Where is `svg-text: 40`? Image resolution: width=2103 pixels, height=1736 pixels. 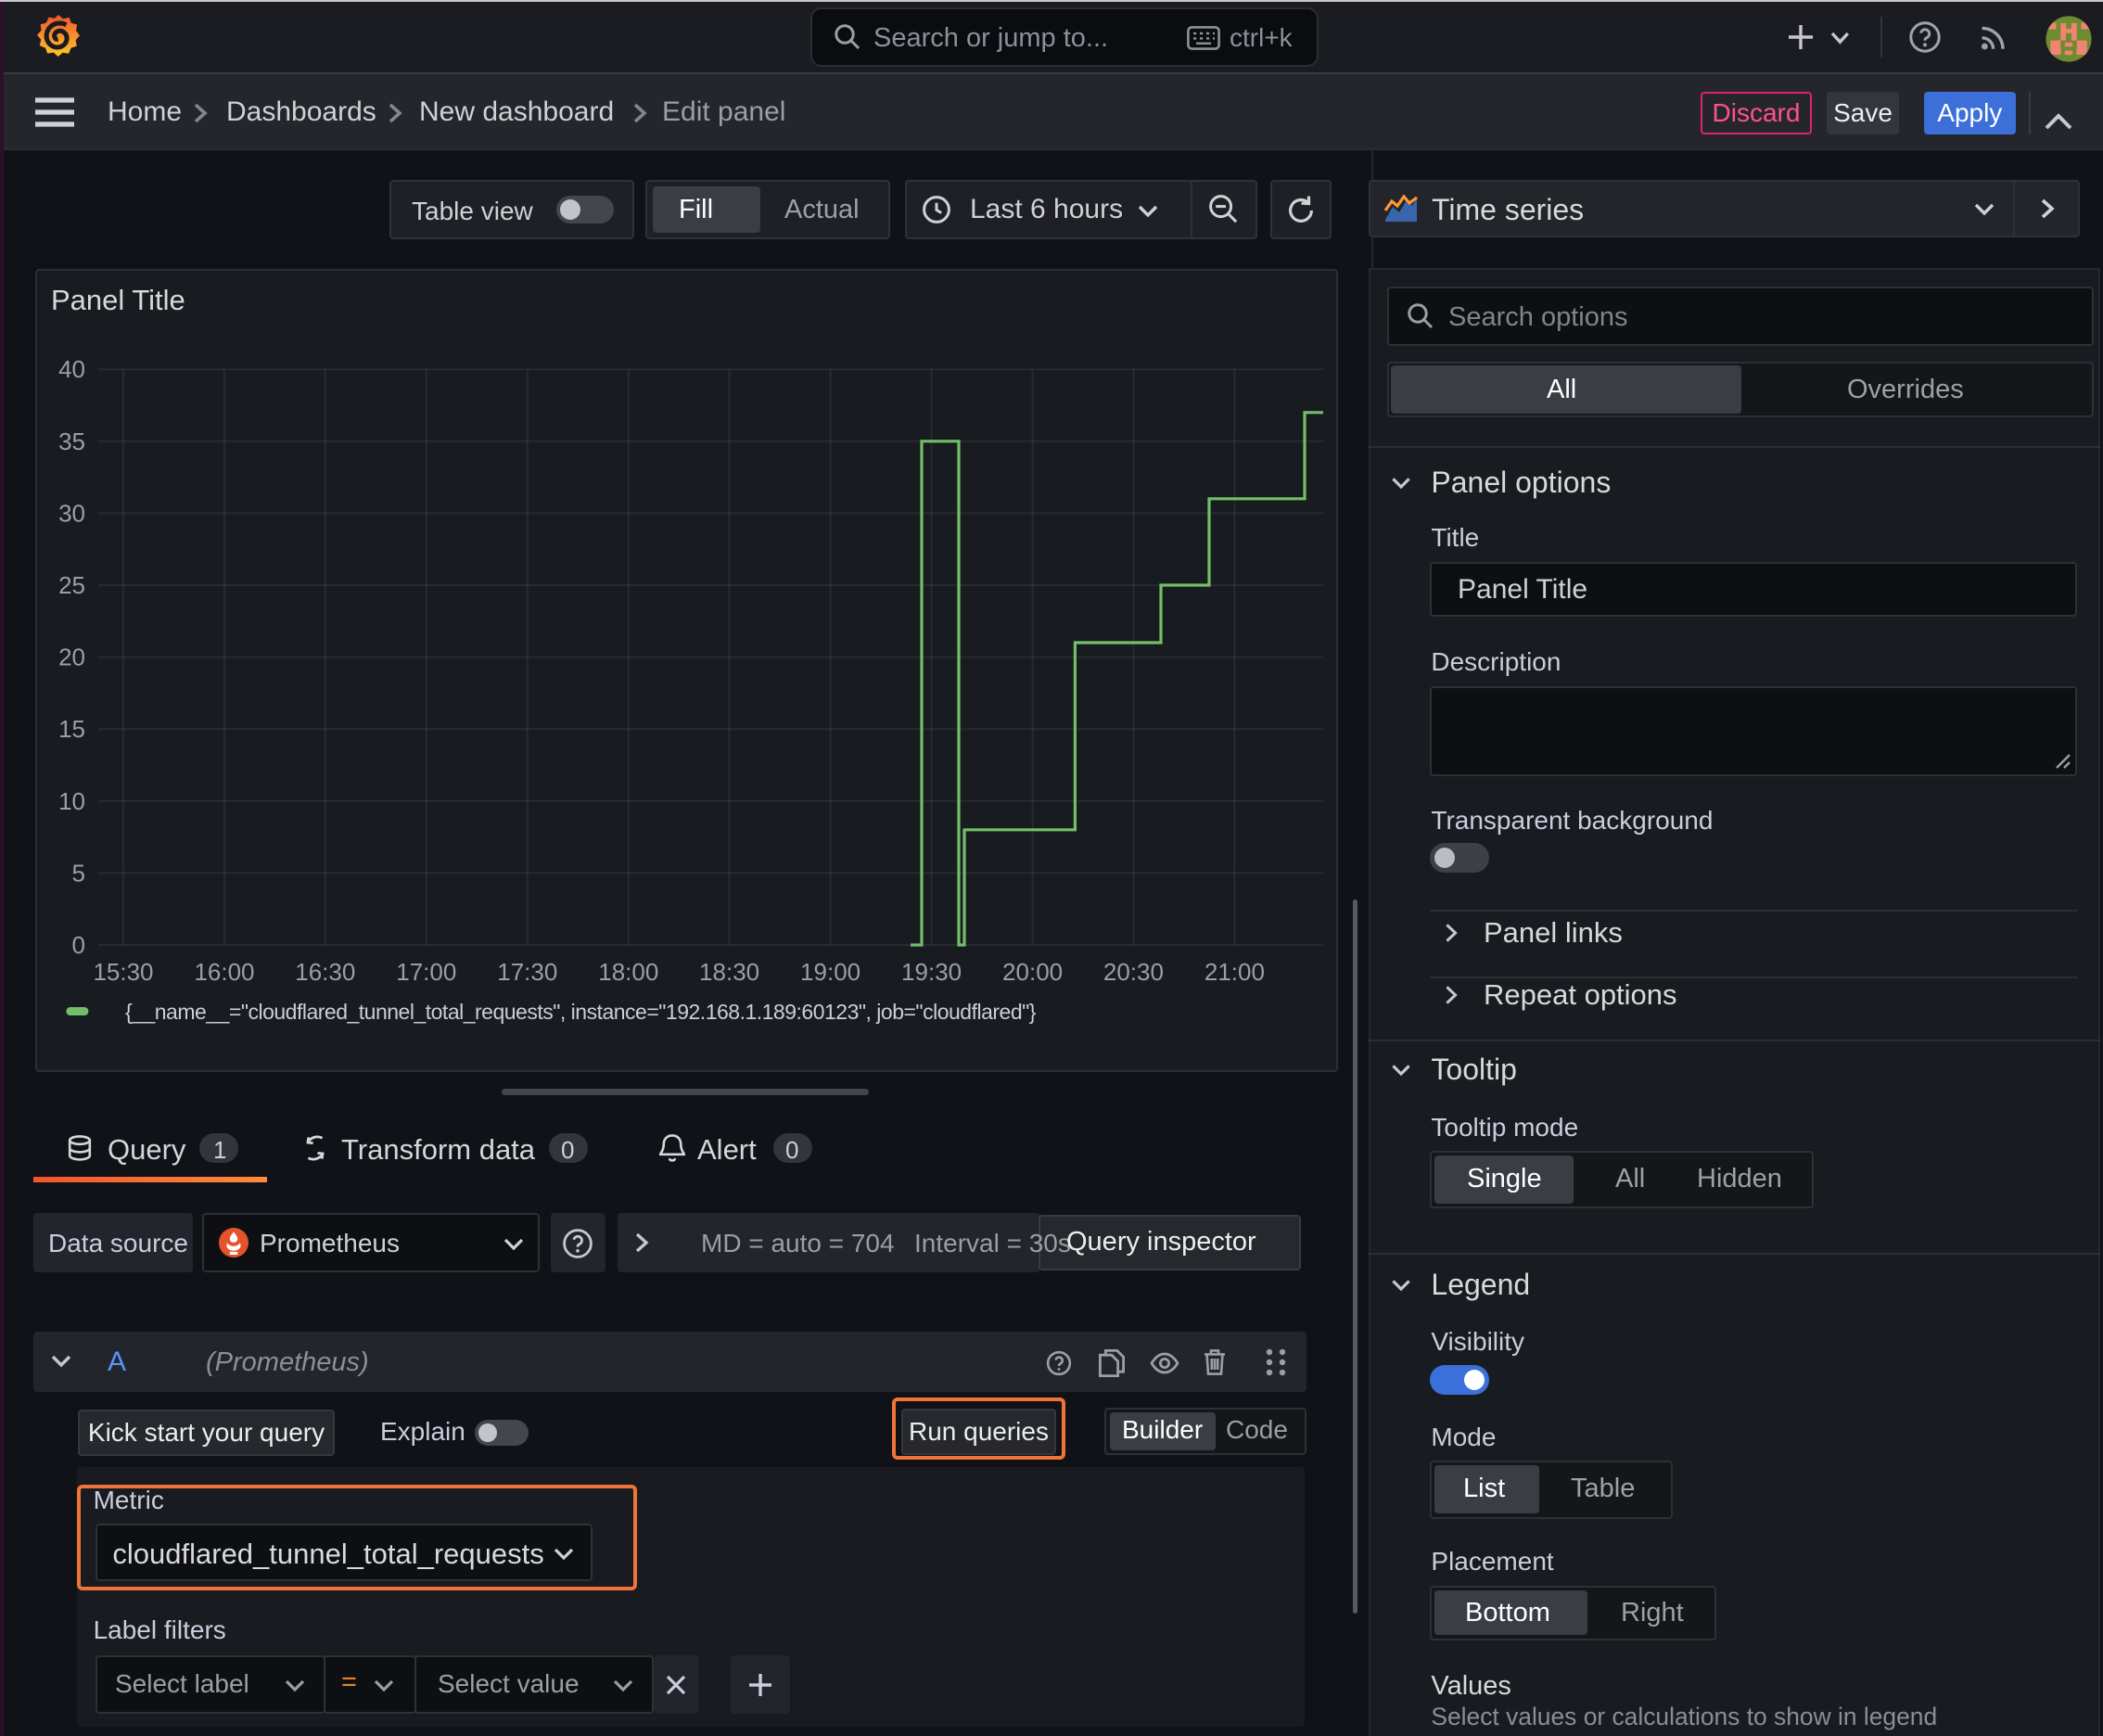 svg-text: 40 is located at coordinates (71, 369).